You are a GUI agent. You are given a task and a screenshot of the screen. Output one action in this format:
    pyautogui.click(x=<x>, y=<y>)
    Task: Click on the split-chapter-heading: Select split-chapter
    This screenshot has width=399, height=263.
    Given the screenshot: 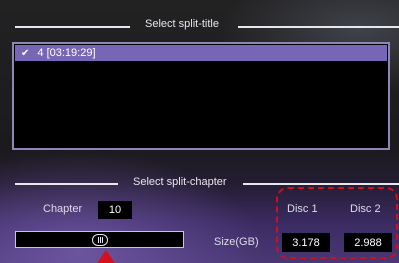 What is the action you would take?
    pyautogui.click(x=180, y=182)
    